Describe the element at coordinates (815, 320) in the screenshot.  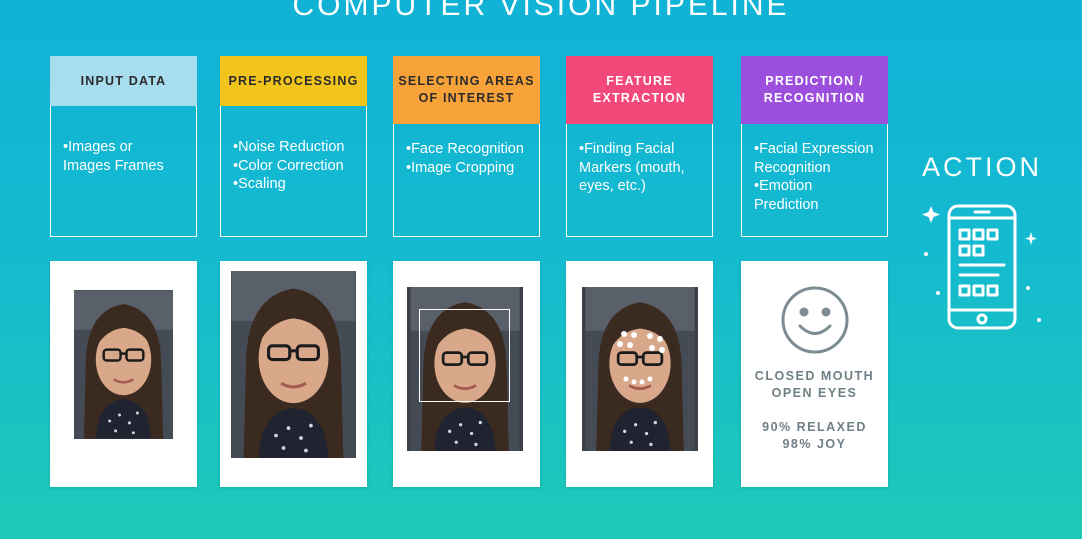
I see `smiley-face-icon` at that location.